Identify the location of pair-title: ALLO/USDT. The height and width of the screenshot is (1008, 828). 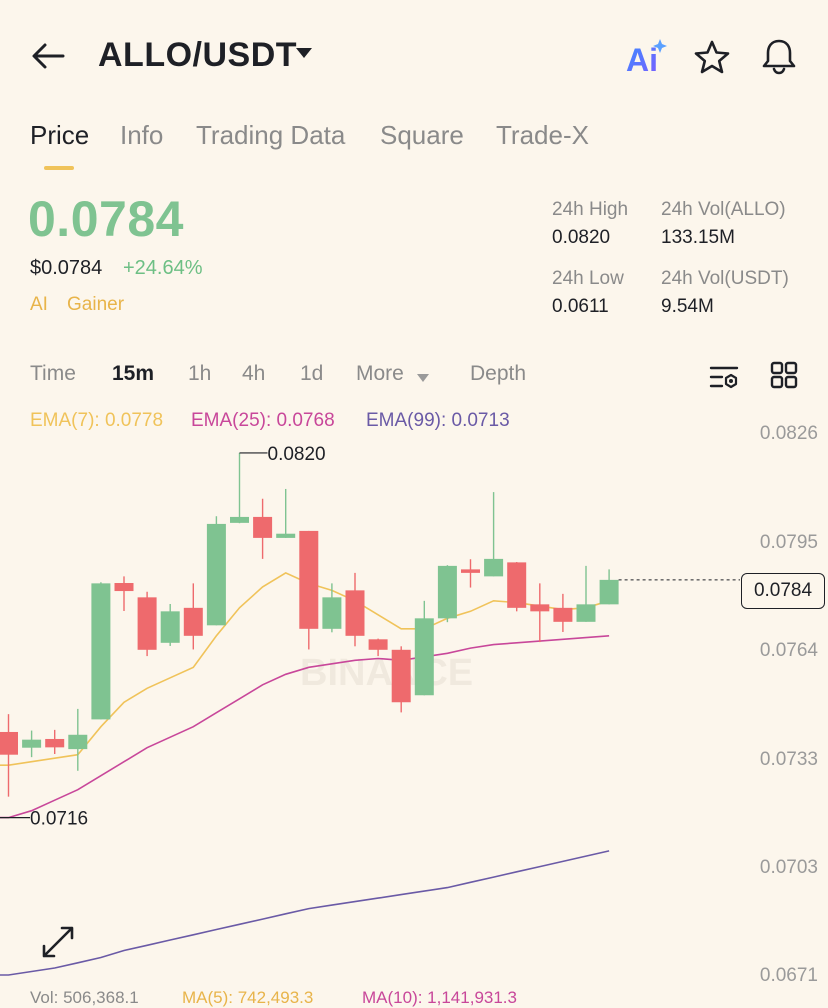
(197, 55).